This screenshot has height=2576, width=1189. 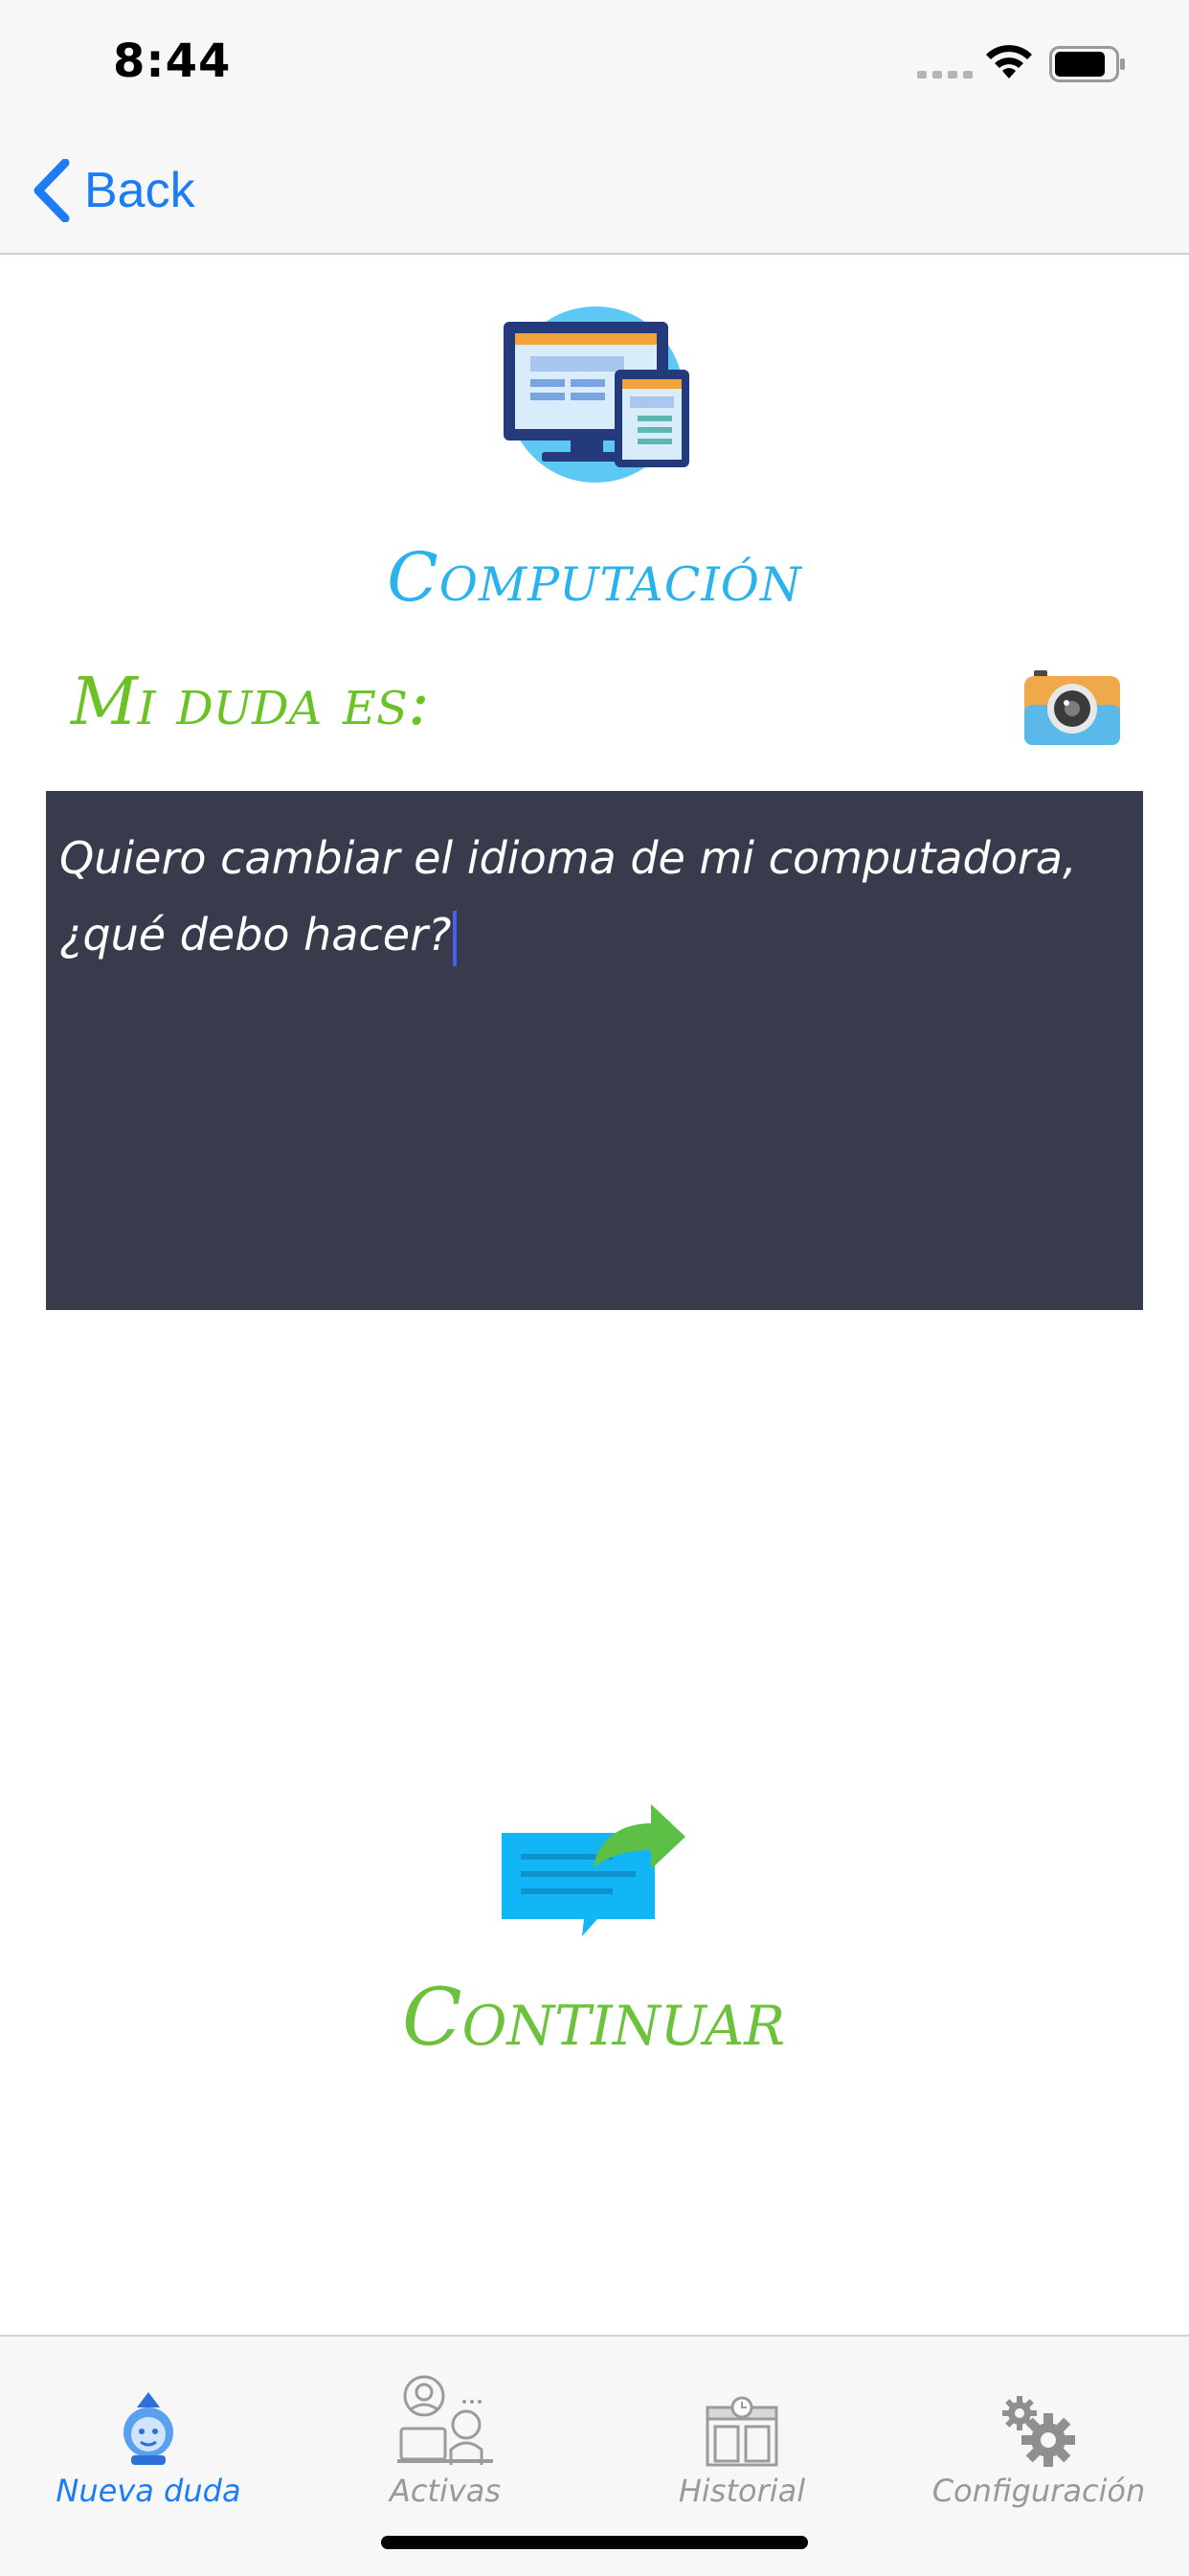 What do you see at coordinates (1072, 707) in the screenshot?
I see `camera-icon` at bounding box center [1072, 707].